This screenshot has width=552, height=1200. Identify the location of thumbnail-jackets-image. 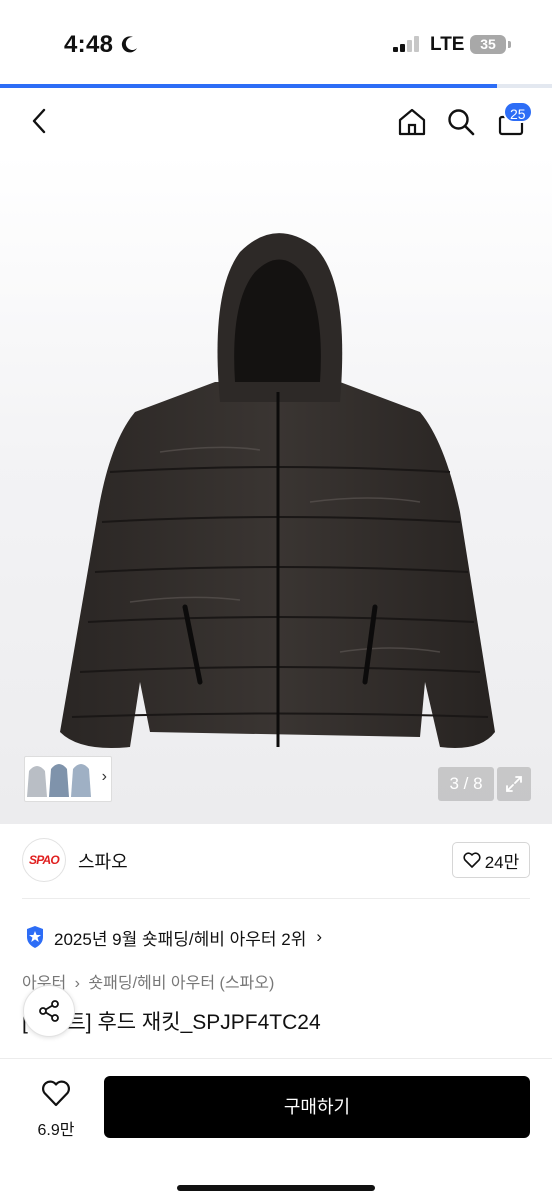
(59, 780).